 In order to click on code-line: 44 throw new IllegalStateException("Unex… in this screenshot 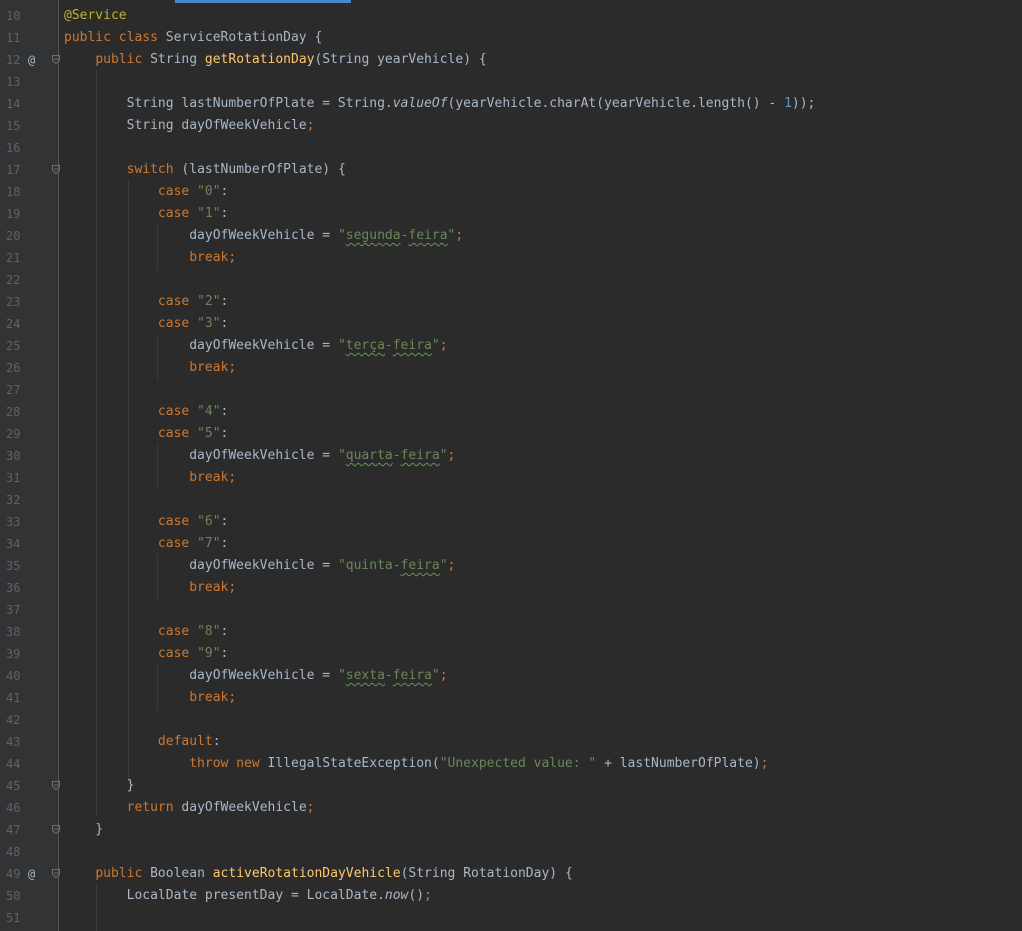, I will do `click(511, 764)`.